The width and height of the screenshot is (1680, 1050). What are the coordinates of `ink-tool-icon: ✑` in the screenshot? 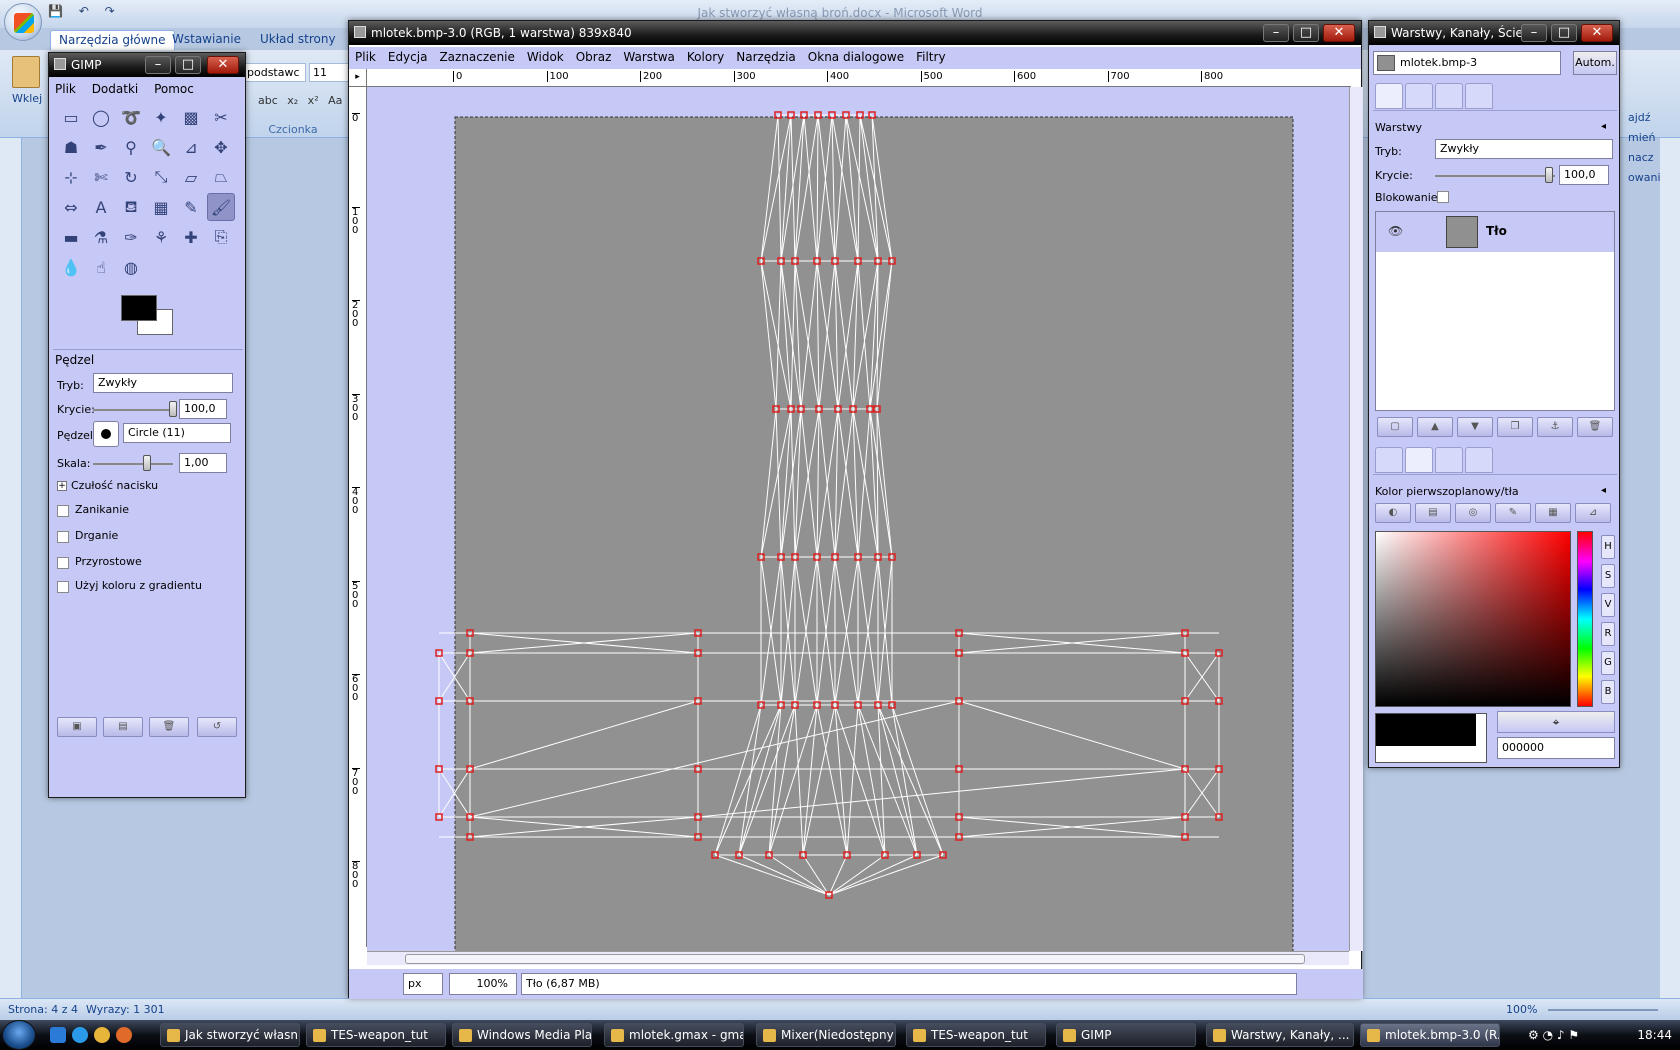 It's located at (131, 237).